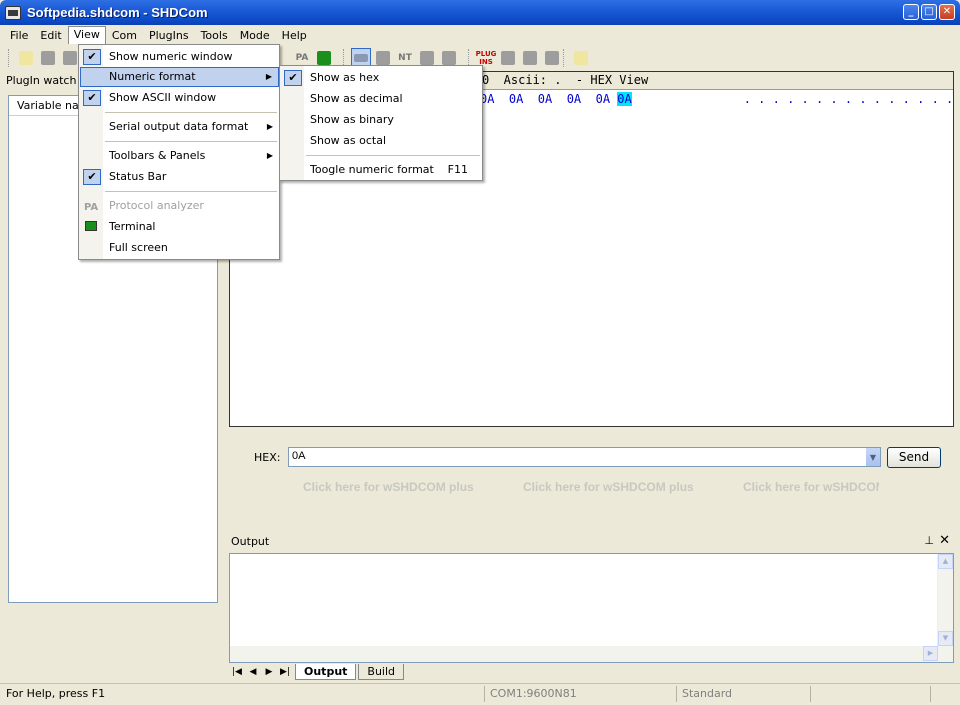 The height and width of the screenshot is (705, 960). I want to click on menu-item-label: Show as binary, so click(352, 119).